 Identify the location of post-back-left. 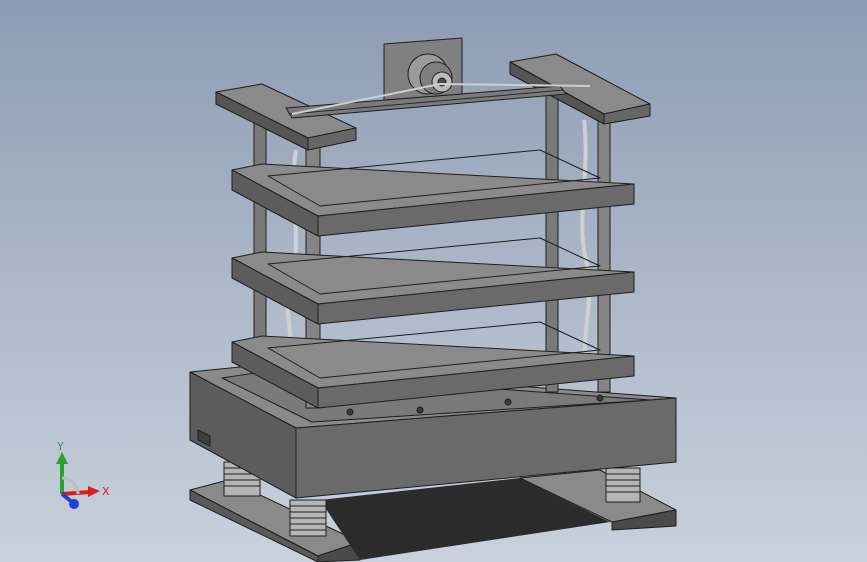
(260, 243).